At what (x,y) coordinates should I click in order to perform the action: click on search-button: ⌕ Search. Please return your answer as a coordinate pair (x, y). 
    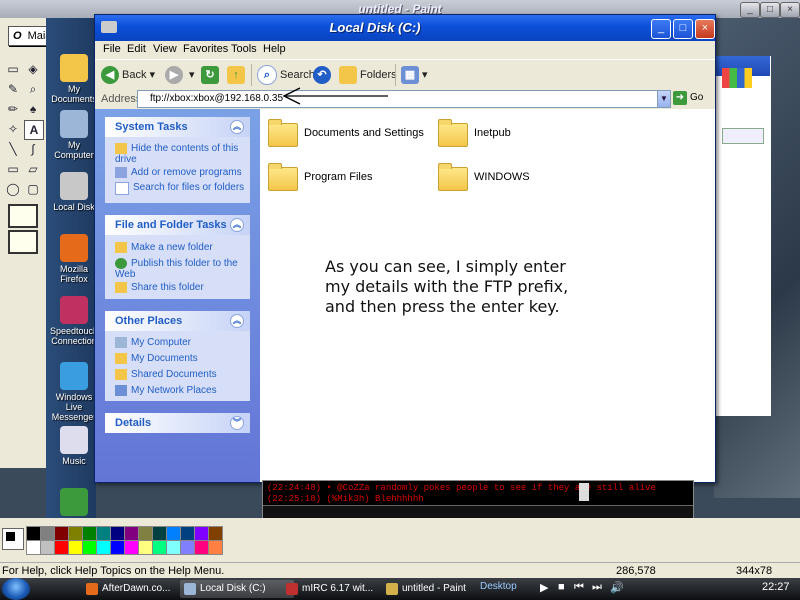
    Looking at the image, I should click on (286, 75).